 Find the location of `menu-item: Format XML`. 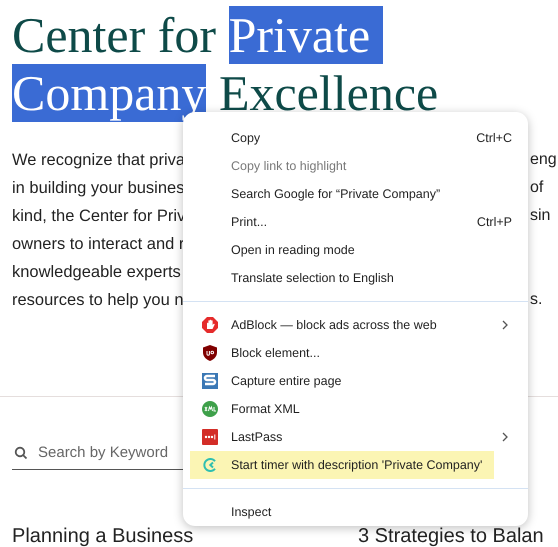

menu-item: Format XML is located at coordinates (355, 409).